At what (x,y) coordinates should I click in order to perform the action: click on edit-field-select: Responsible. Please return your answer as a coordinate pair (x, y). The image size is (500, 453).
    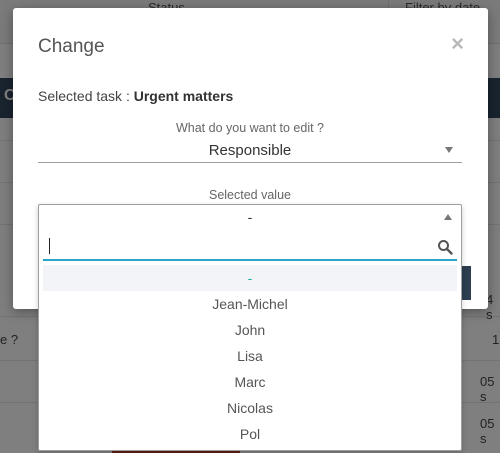
    Looking at the image, I should click on (250, 151).